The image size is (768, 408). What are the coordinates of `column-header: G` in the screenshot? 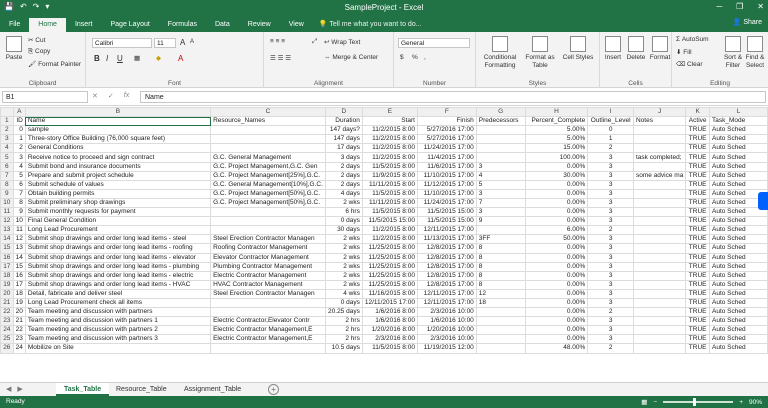 It's located at (500, 112).